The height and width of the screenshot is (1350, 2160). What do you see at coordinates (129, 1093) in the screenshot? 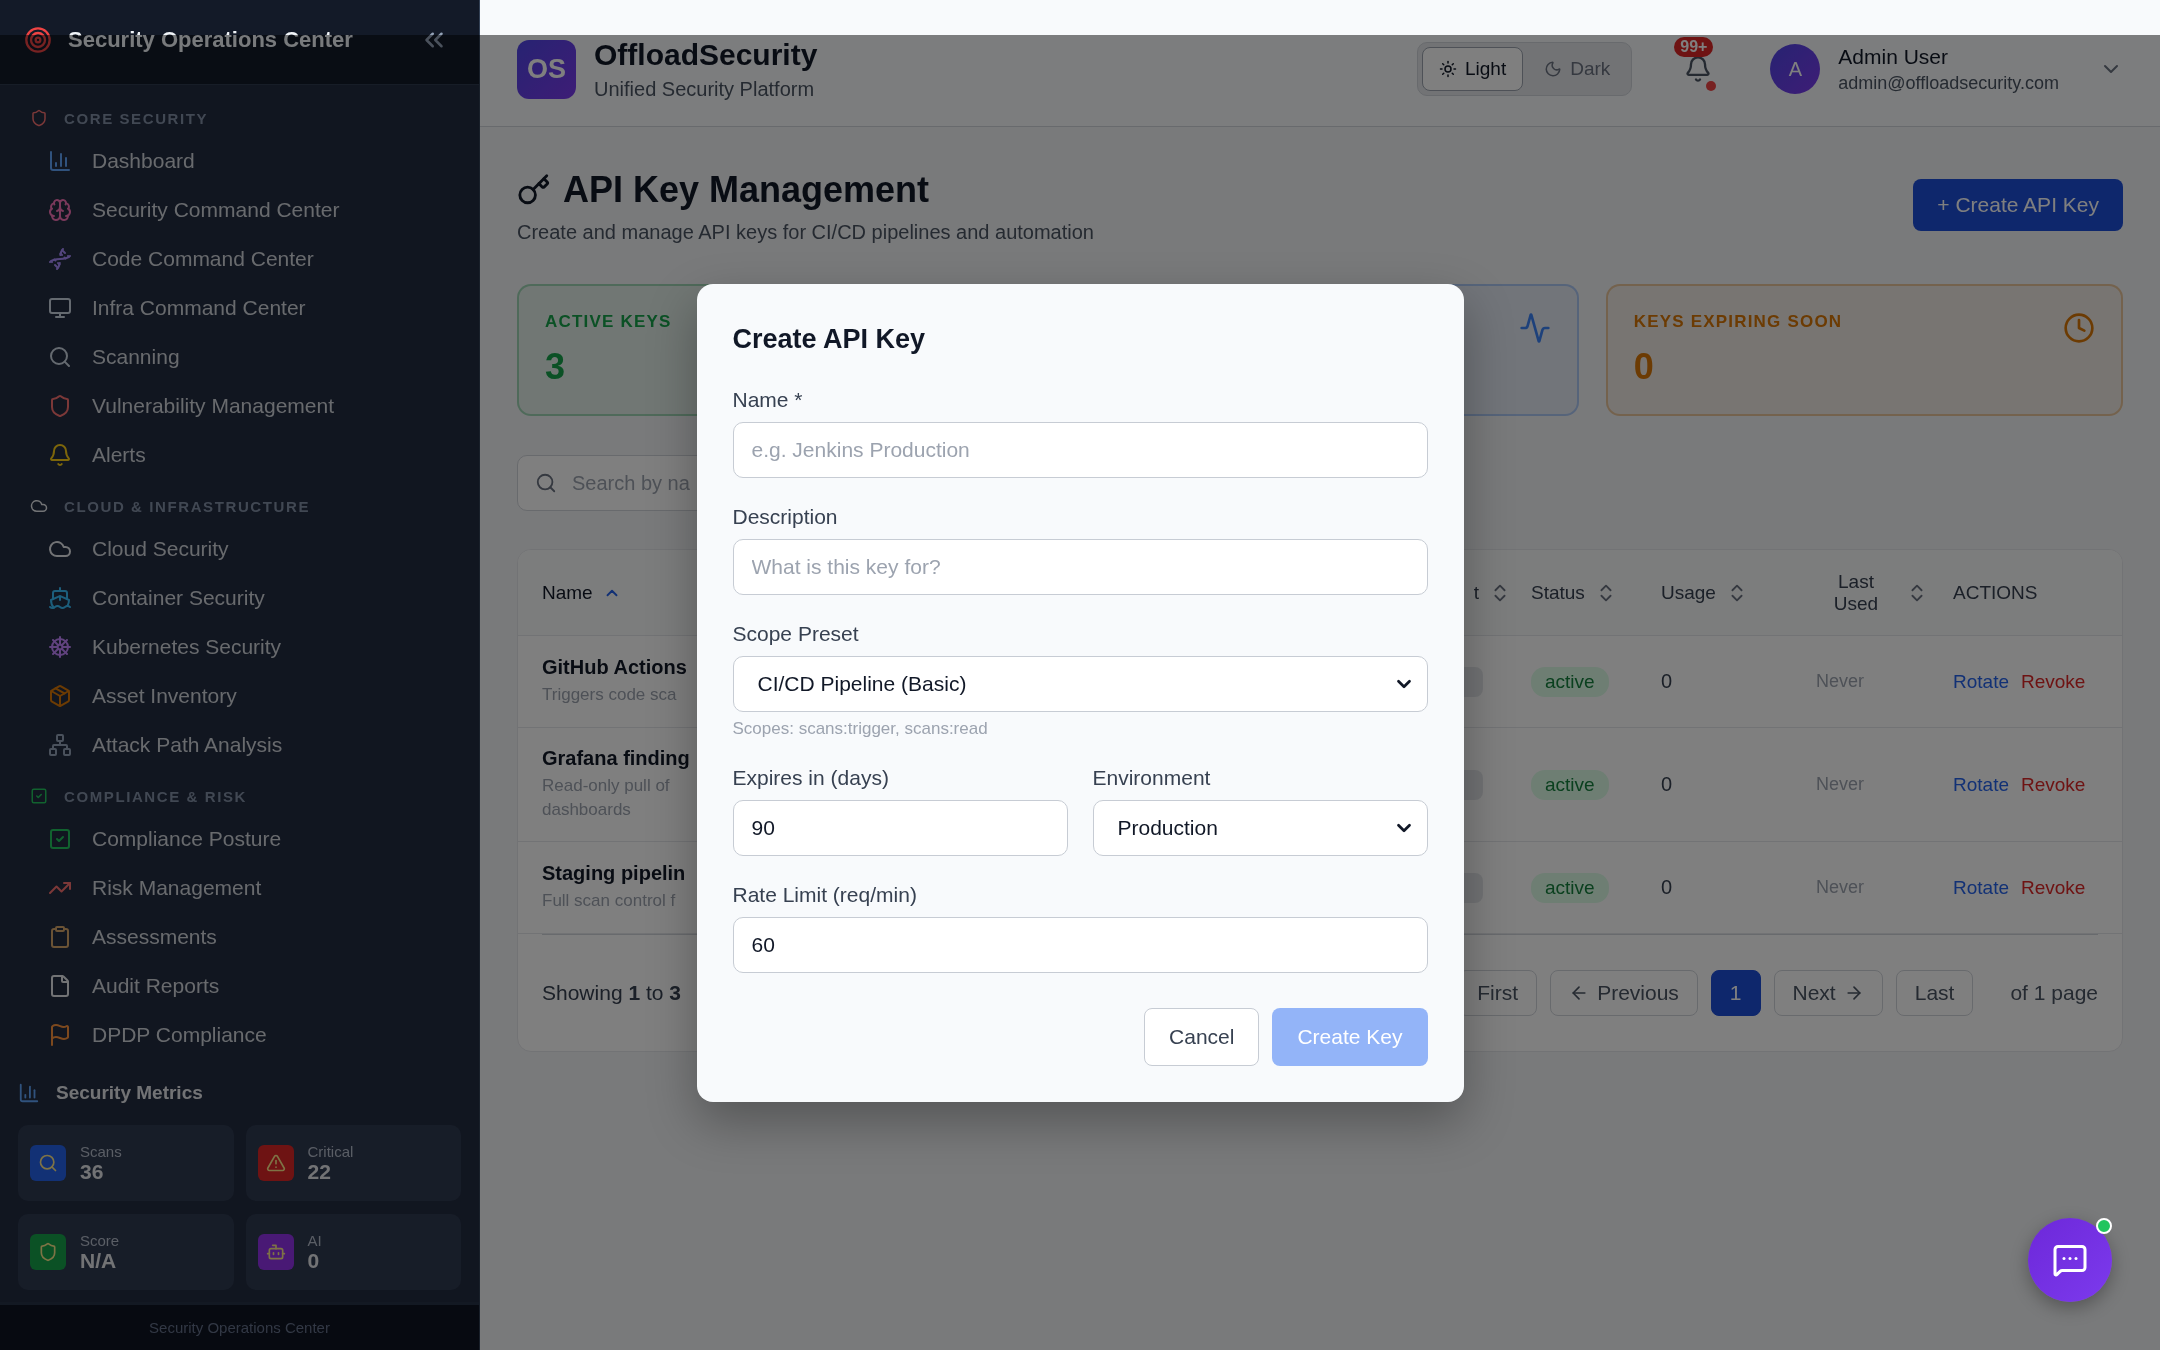
I see `metrics-title: Security Metrics` at bounding box center [129, 1093].